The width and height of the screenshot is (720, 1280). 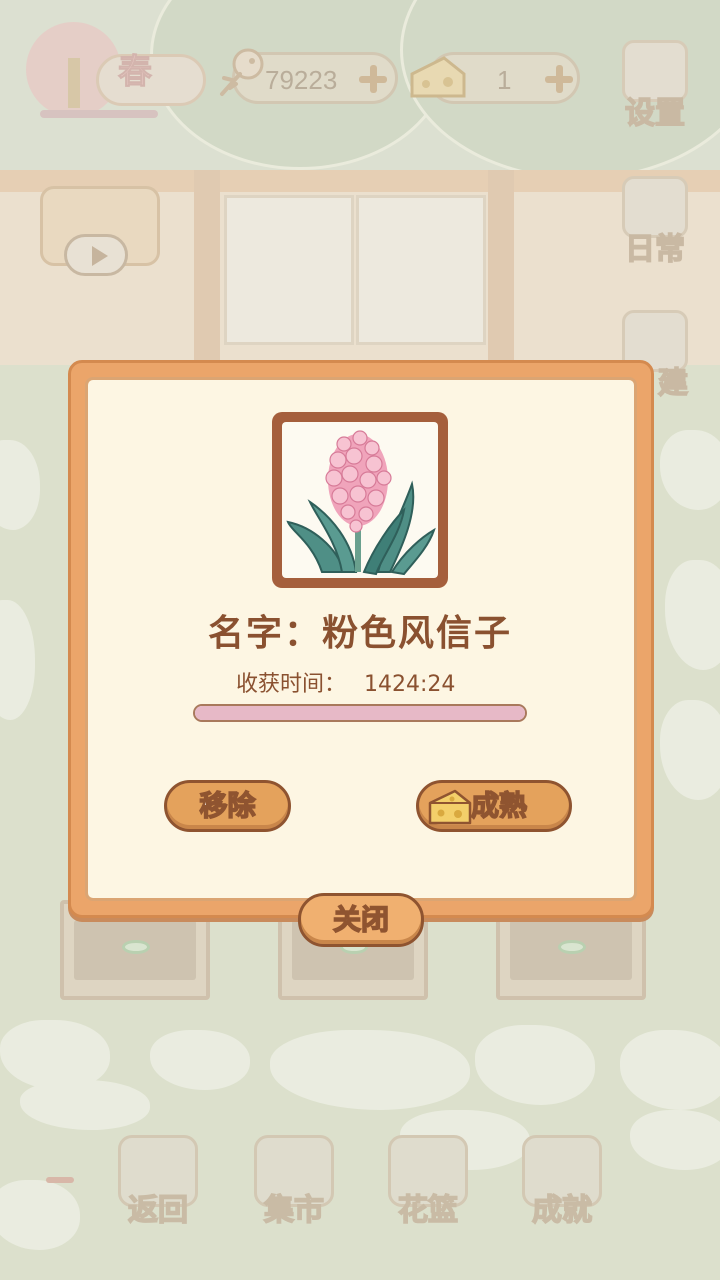 I want to click on daily-button: 日常, so click(x=655, y=222).